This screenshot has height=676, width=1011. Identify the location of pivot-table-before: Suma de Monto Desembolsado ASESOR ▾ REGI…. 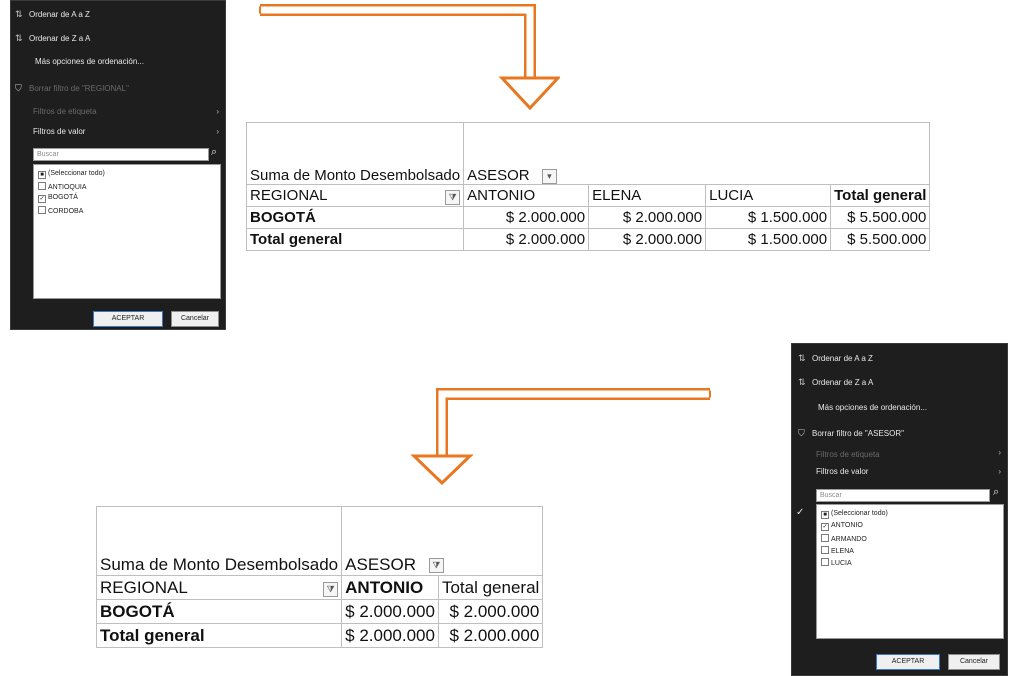
(588, 186).